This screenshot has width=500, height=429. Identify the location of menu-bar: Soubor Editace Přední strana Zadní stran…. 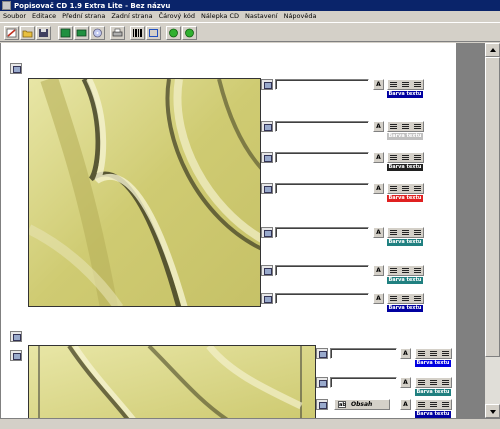
(250, 16).